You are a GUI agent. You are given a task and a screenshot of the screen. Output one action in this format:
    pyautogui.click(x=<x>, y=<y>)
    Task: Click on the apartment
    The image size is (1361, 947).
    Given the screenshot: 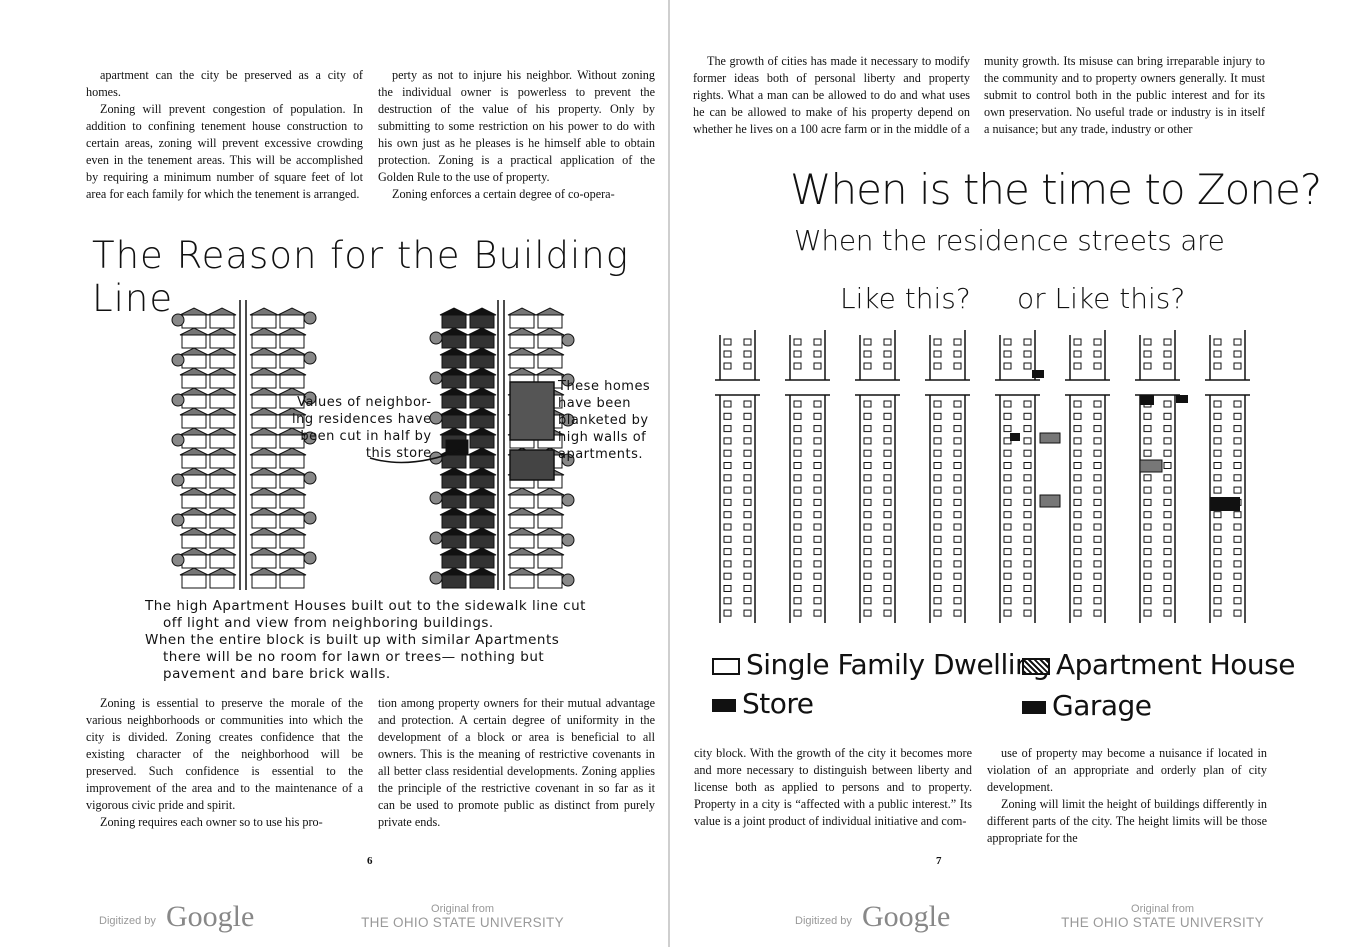 What is the action you would take?
    pyautogui.click(x=1050, y=438)
    